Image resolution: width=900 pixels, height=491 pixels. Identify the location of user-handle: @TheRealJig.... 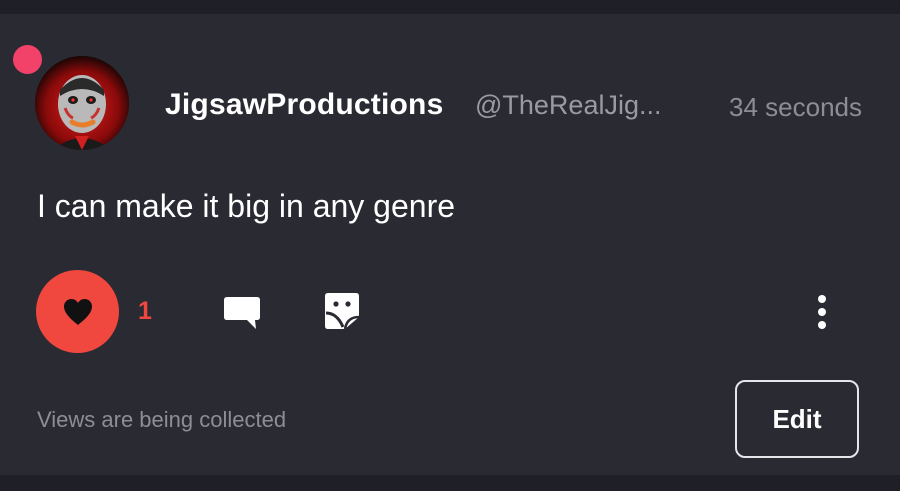
(575, 105).